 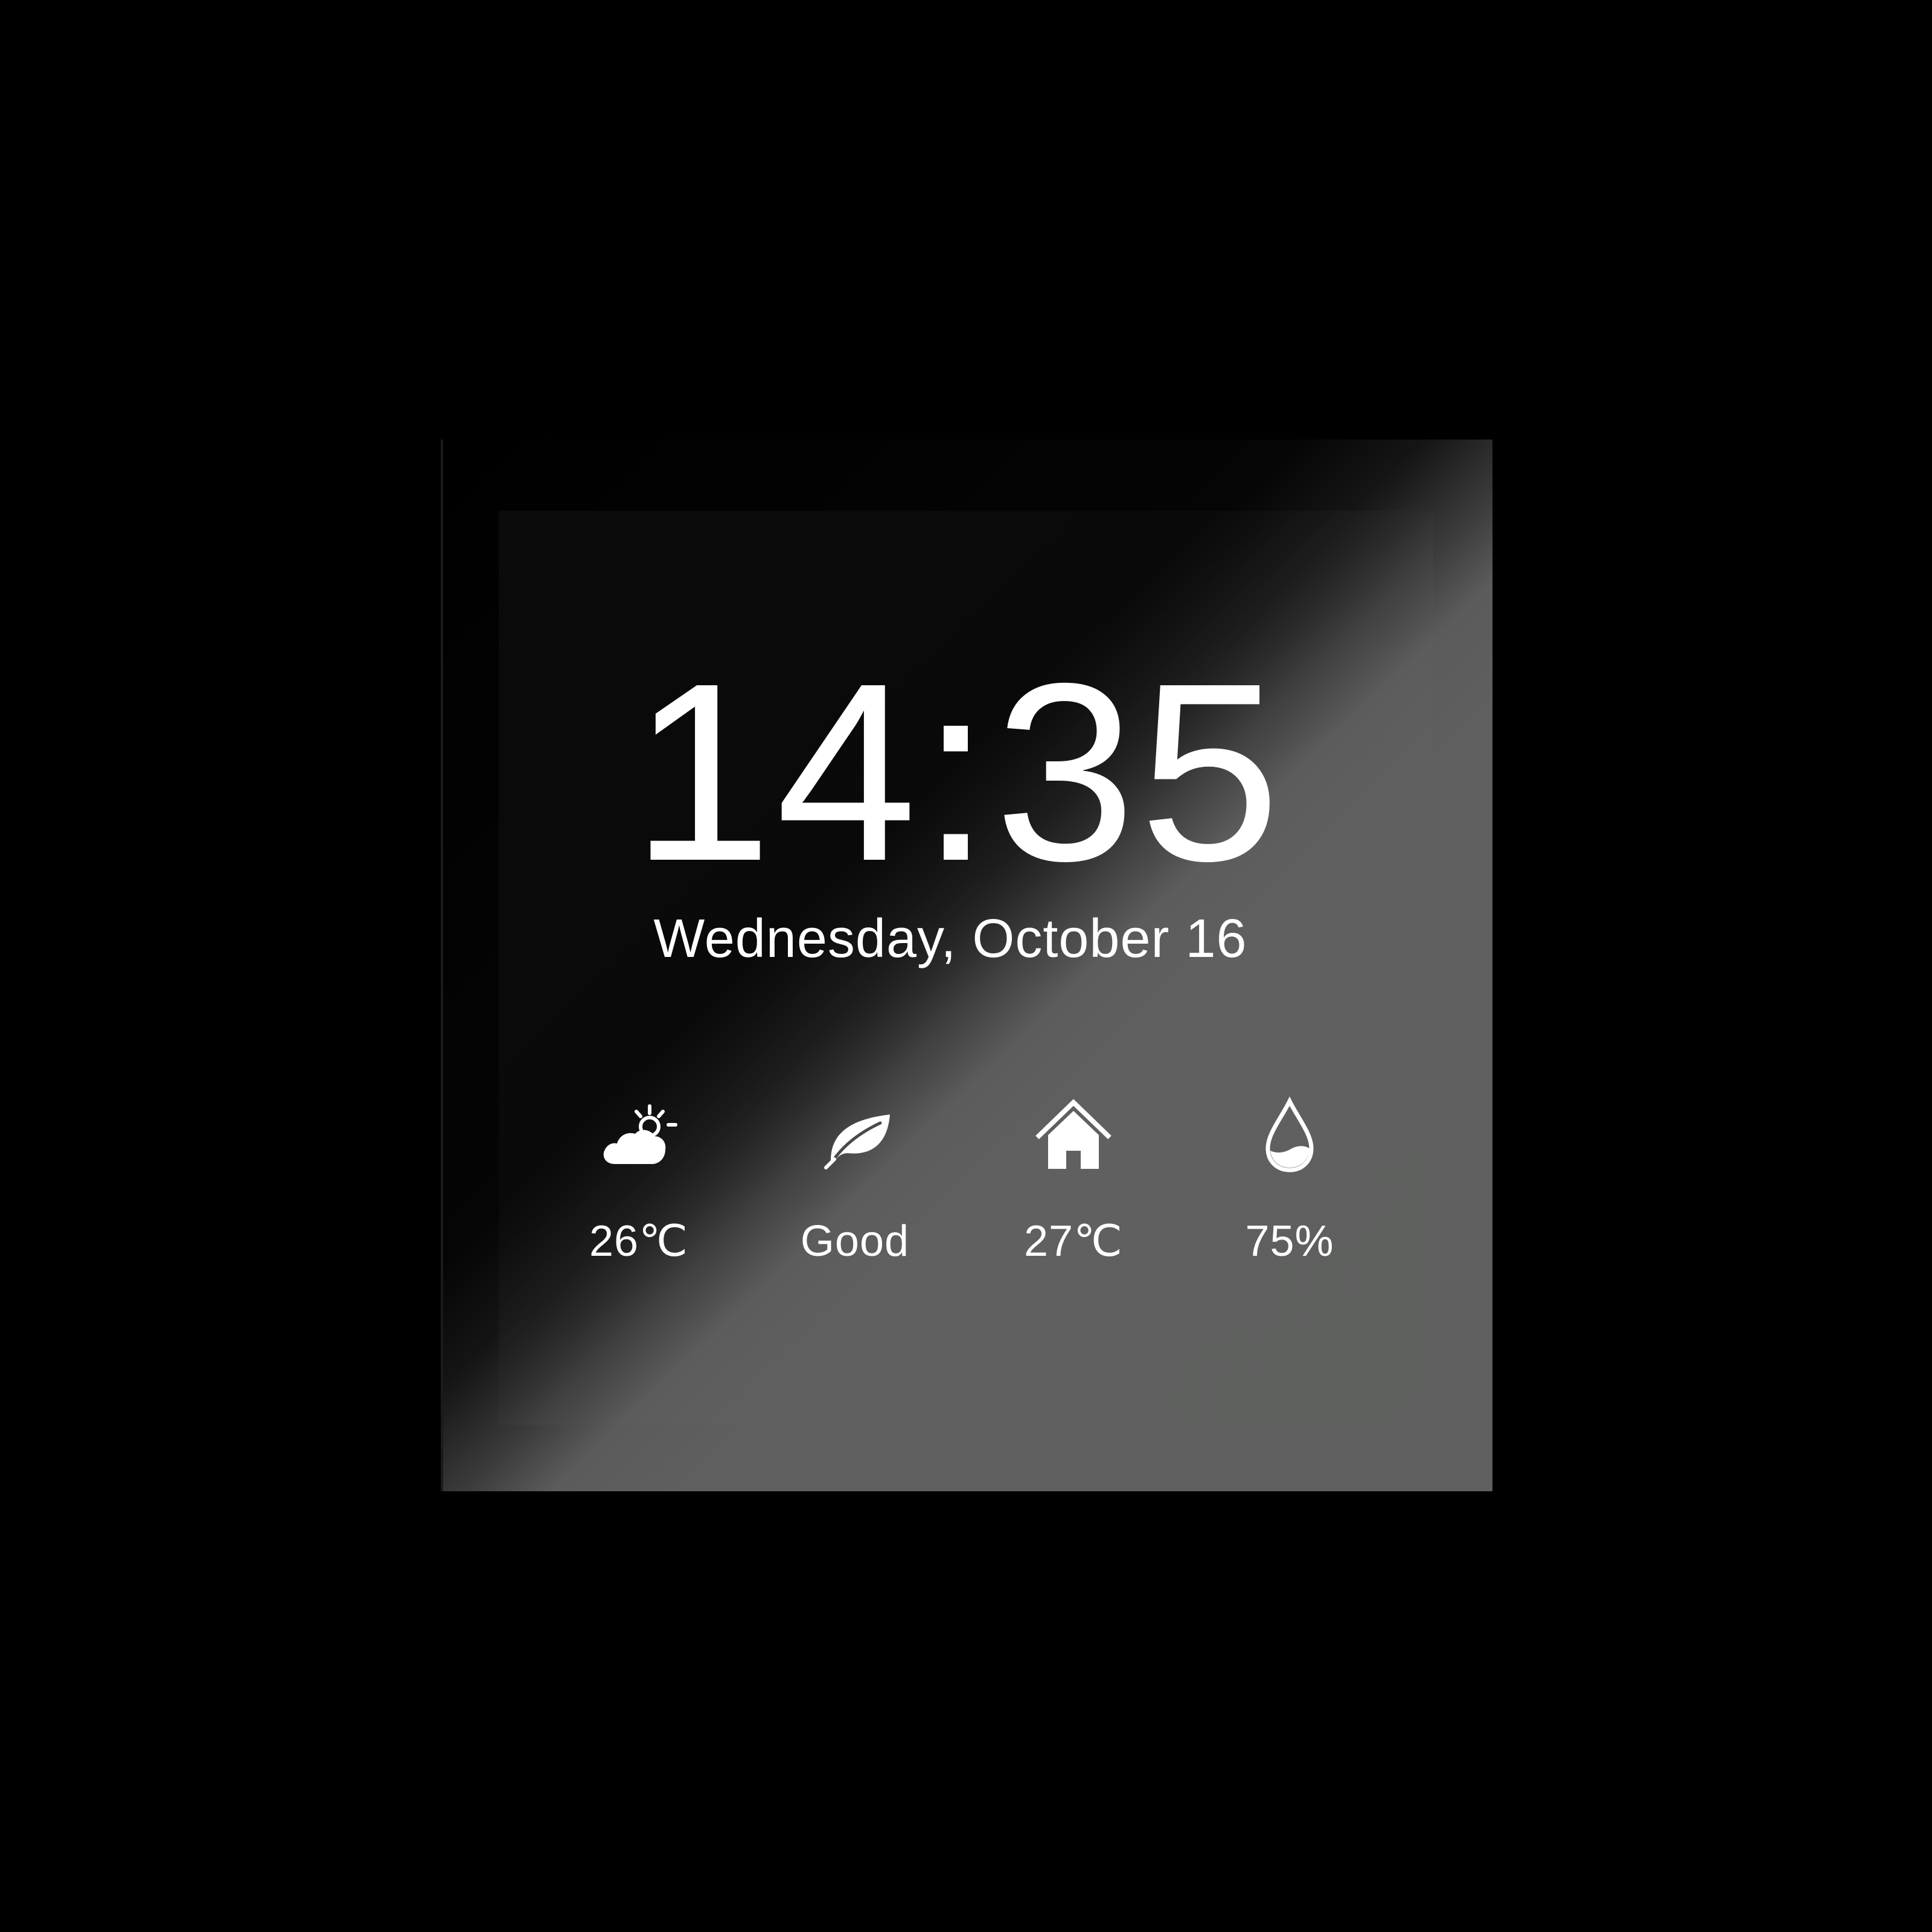 What do you see at coordinates (854, 1179) in the screenshot?
I see `air-quality-widget: Good` at bounding box center [854, 1179].